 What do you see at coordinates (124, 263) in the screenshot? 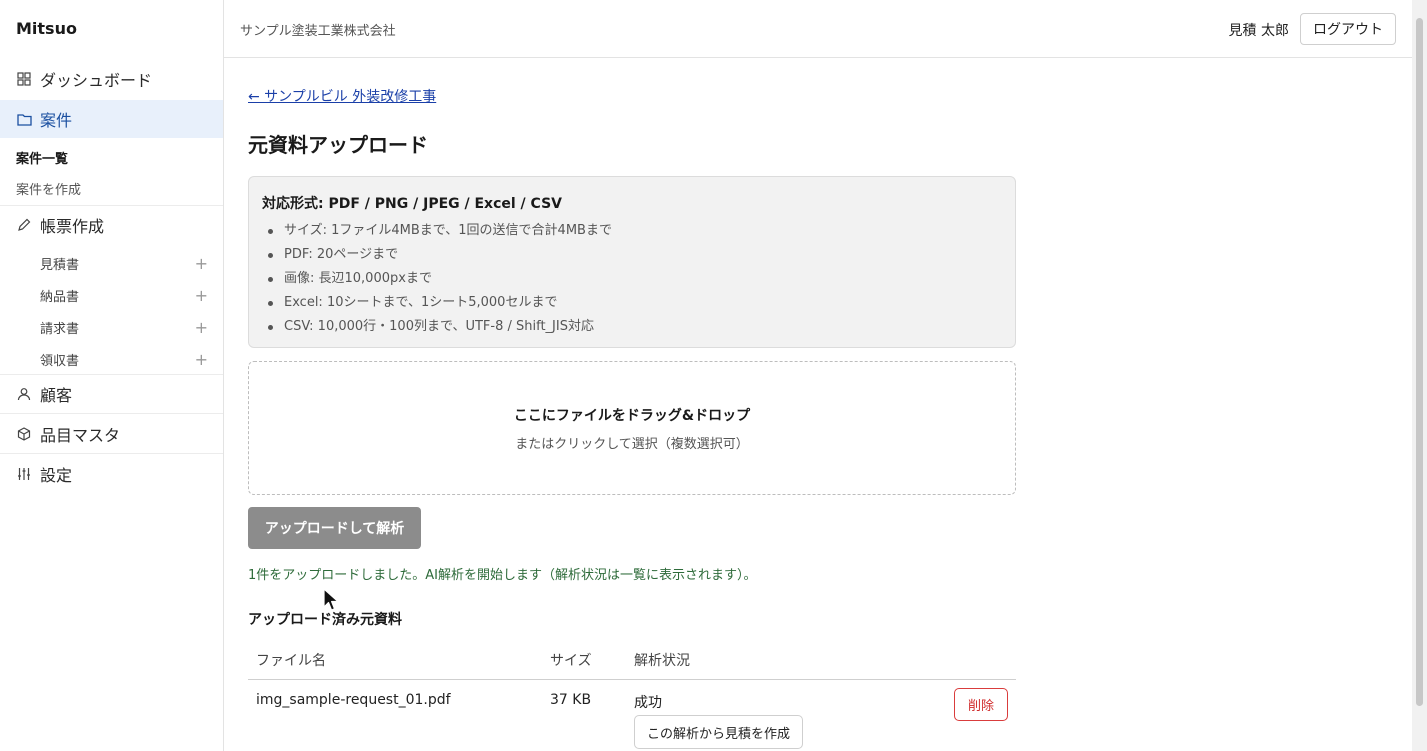
I see `sidebar-form-quote: 見積書 +` at bounding box center [124, 263].